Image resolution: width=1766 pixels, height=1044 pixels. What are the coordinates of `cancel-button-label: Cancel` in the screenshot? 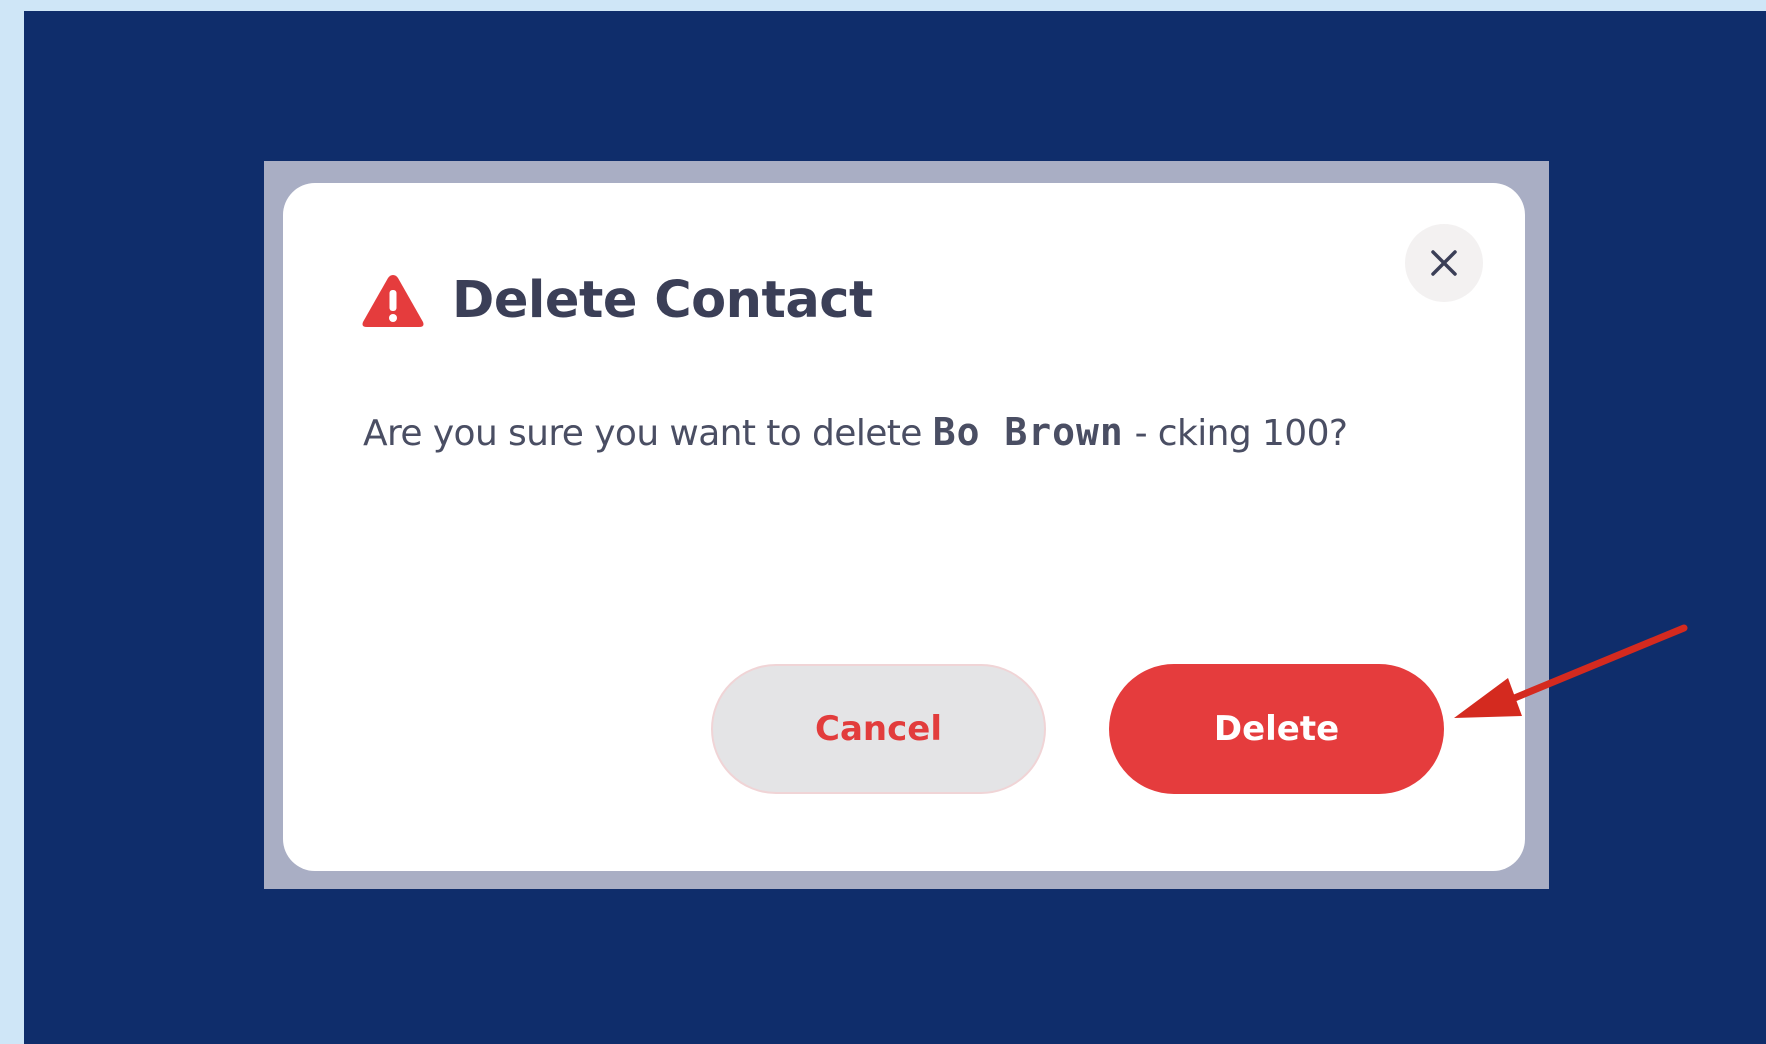 It's located at (878, 729).